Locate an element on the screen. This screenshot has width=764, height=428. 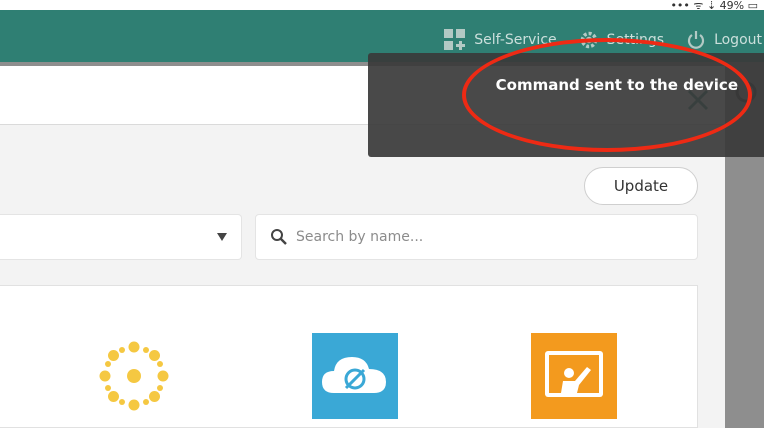
header-nav: Self-Service Settings Logout is located at coordinates (604, 40).